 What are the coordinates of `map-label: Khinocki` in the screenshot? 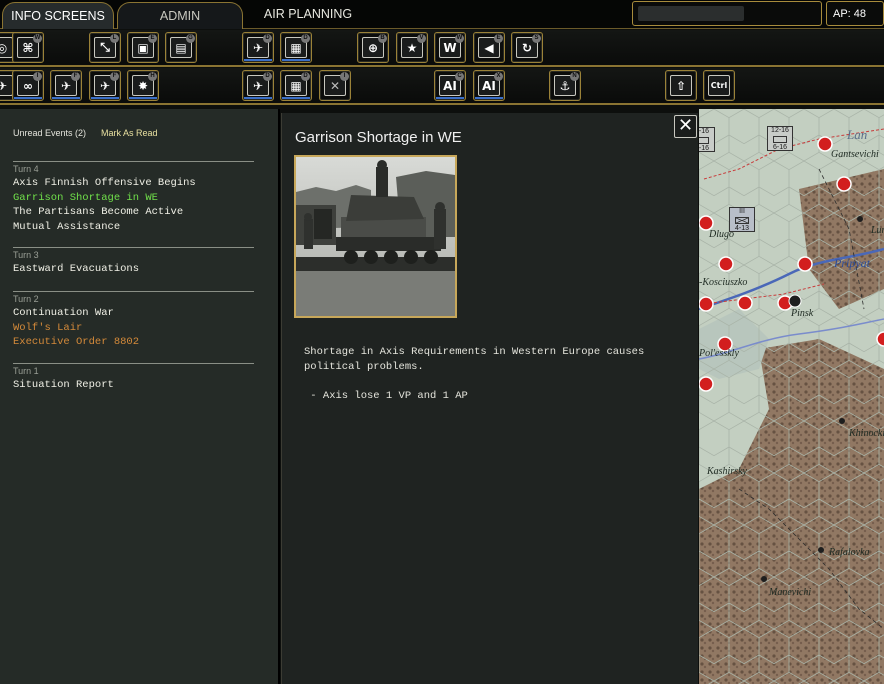 It's located at (866, 433).